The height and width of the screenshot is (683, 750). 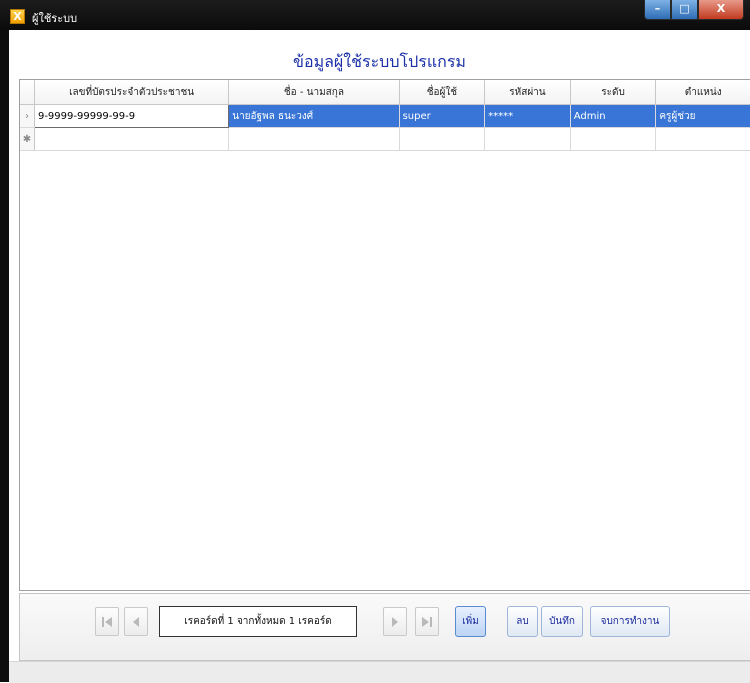 I want to click on position-cell: ครูผู้ช่วย, so click(x=702, y=116).